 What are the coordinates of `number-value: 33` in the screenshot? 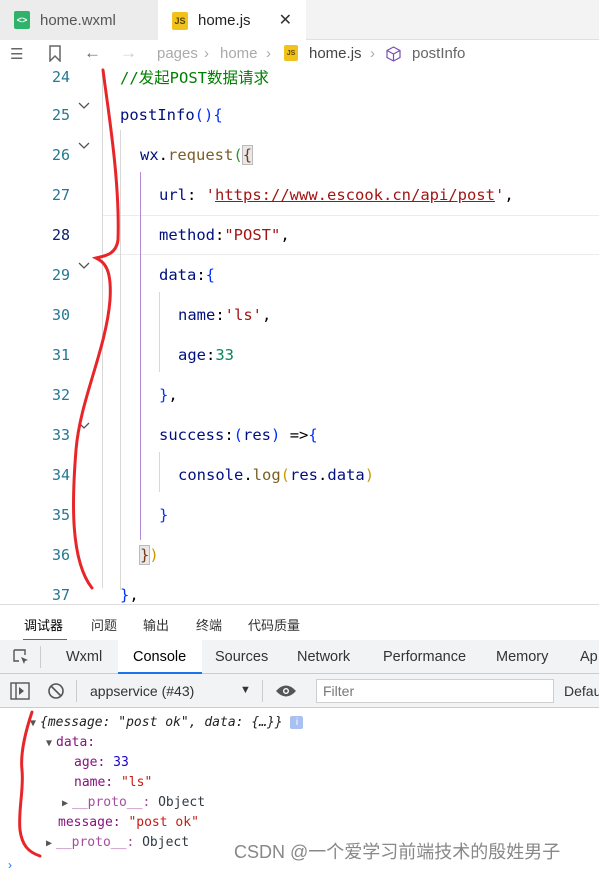 It's located at (121, 762).